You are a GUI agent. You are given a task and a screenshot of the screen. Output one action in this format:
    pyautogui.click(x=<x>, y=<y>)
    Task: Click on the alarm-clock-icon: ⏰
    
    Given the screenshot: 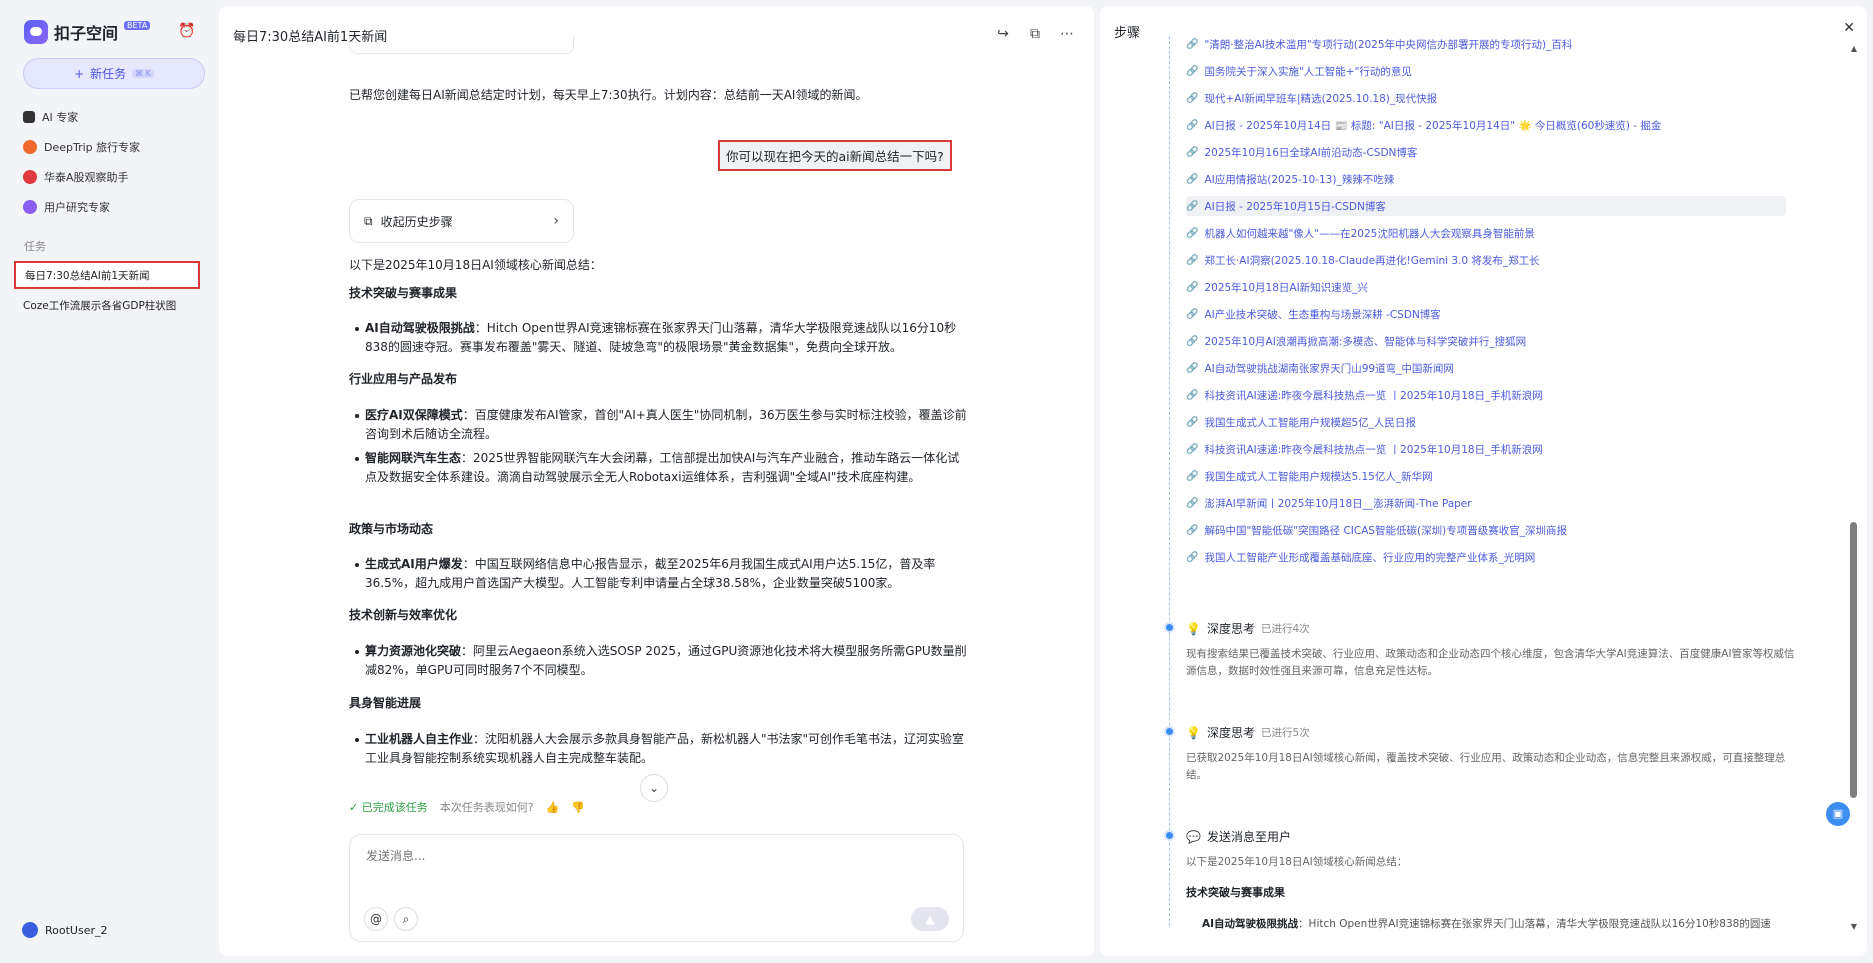 What is the action you would take?
    pyautogui.click(x=187, y=31)
    